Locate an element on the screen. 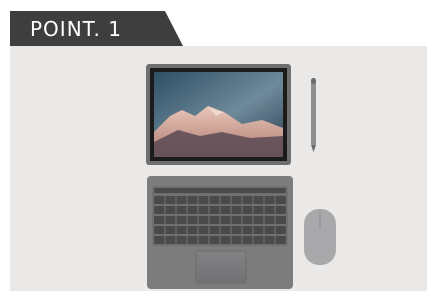  mouse is located at coordinates (320, 237).